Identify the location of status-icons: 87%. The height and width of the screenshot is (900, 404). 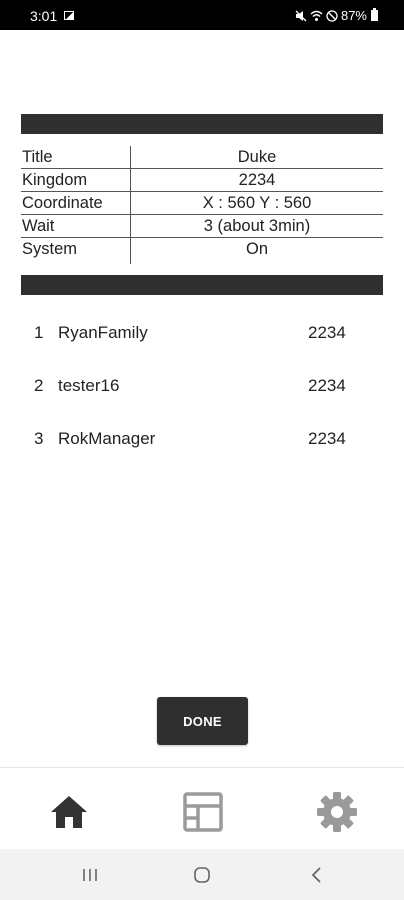
(336, 15).